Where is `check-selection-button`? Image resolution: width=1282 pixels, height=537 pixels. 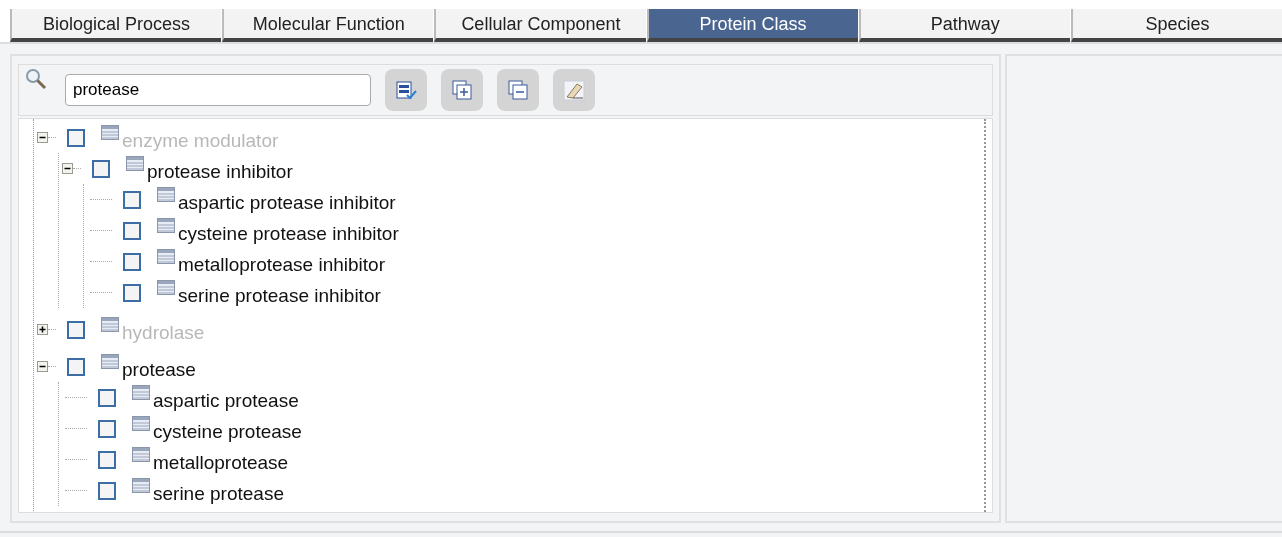
check-selection-button is located at coordinates (406, 90).